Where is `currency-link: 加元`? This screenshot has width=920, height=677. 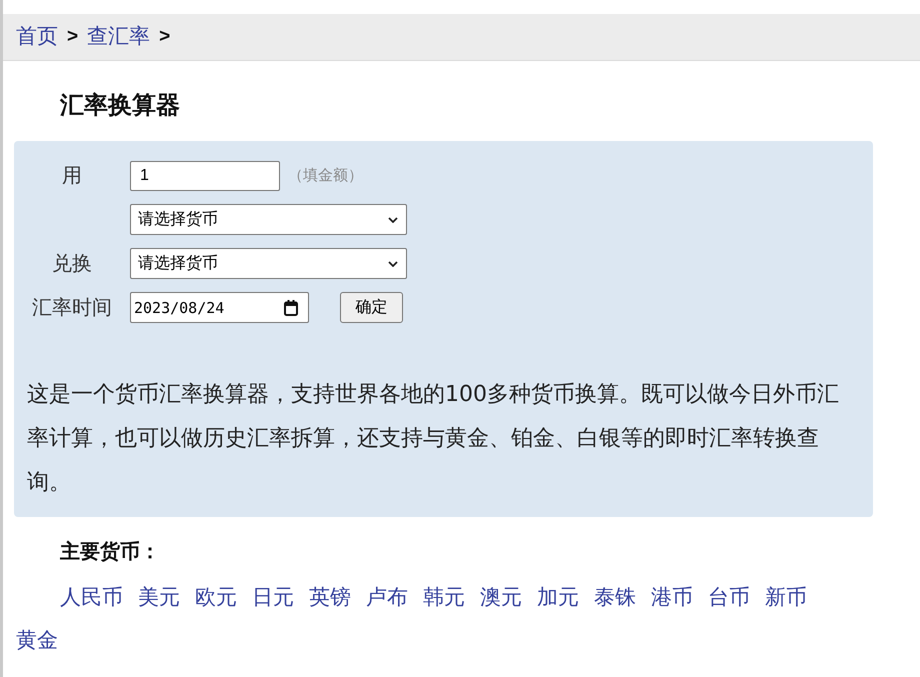
currency-link: 加元 is located at coordinates (558, 597).